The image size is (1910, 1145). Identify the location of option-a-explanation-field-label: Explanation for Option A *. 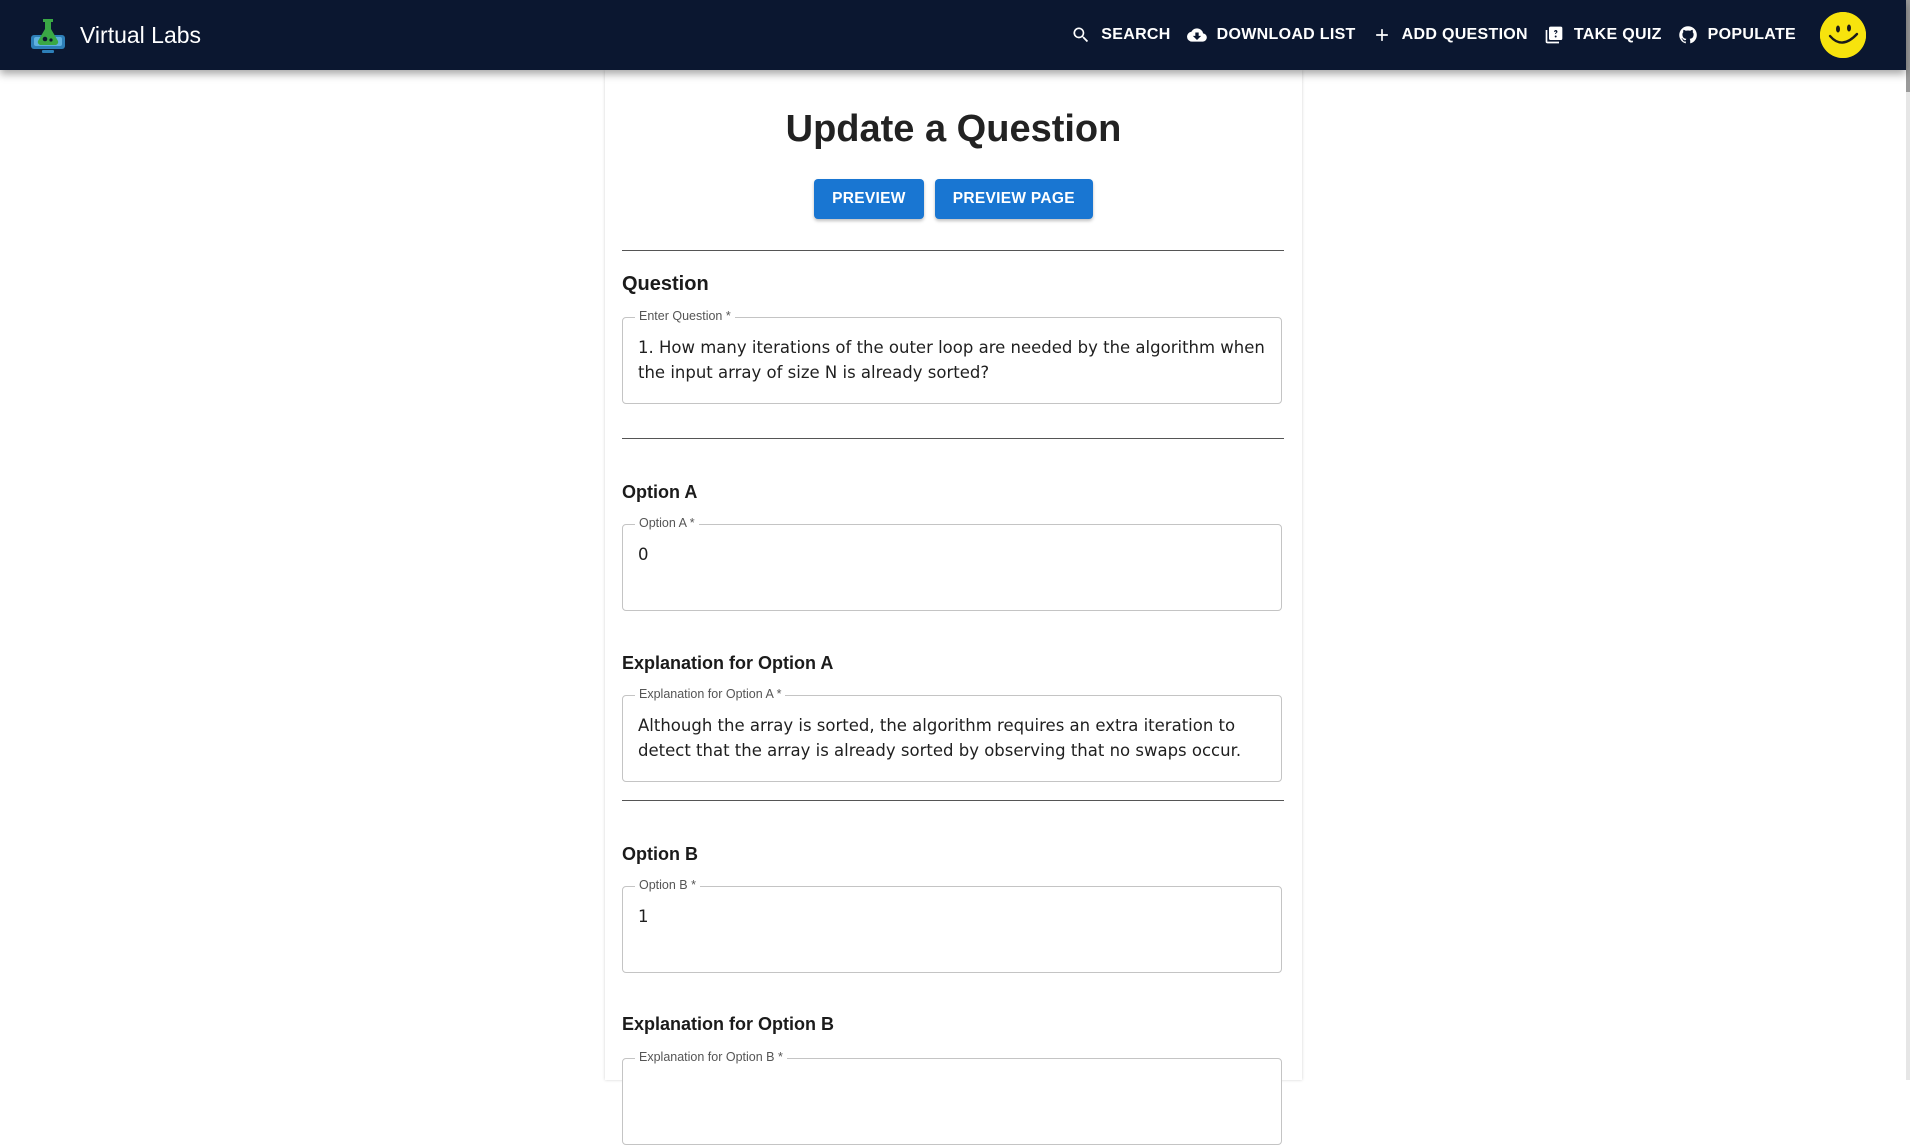
(710, 694).